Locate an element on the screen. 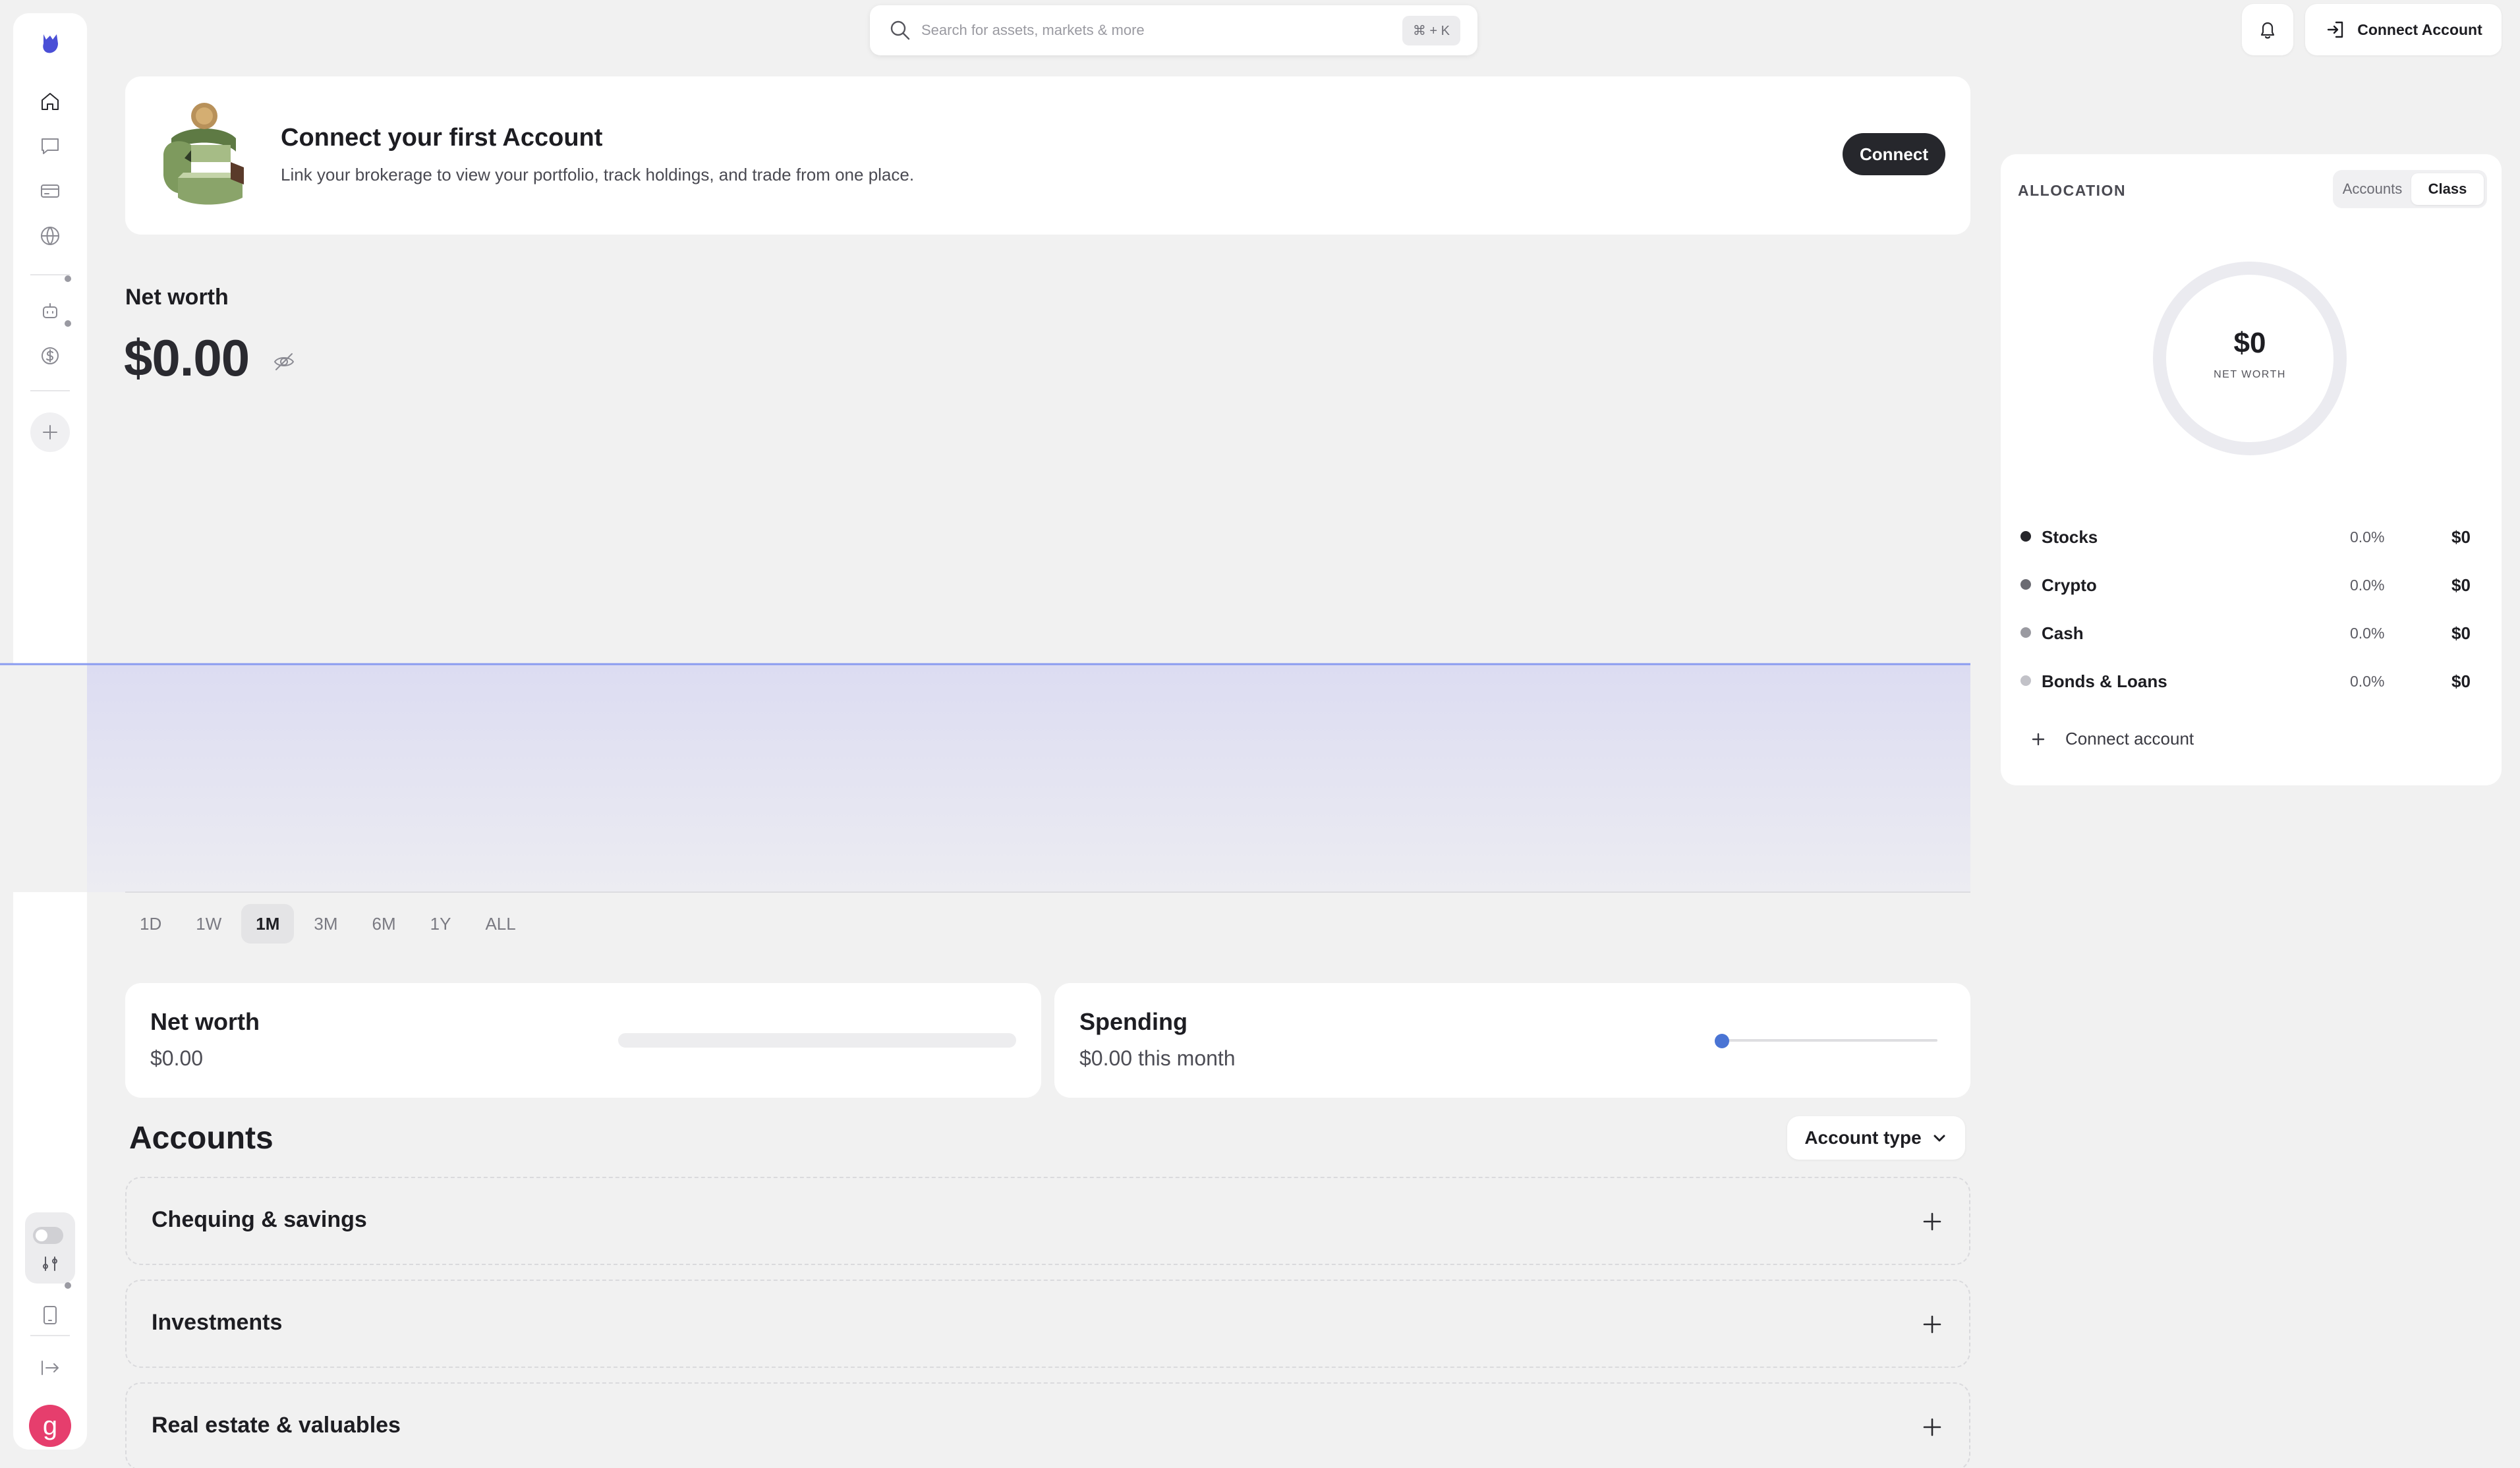 The image size is (2520, 1468). range-1m: 1M is located at coordinates (268, 924).